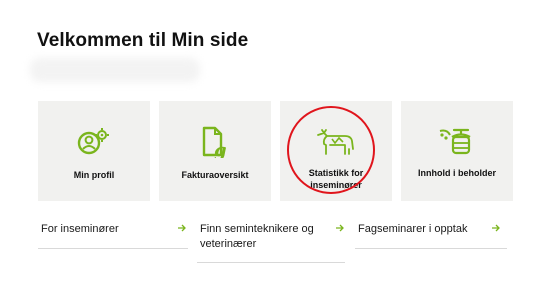 The image size is (550, 284). What do you see at coordinates (215, 175) in the screenshot?
I see `card-label: Fakturaoversikt` at bounding box center [215, 175].